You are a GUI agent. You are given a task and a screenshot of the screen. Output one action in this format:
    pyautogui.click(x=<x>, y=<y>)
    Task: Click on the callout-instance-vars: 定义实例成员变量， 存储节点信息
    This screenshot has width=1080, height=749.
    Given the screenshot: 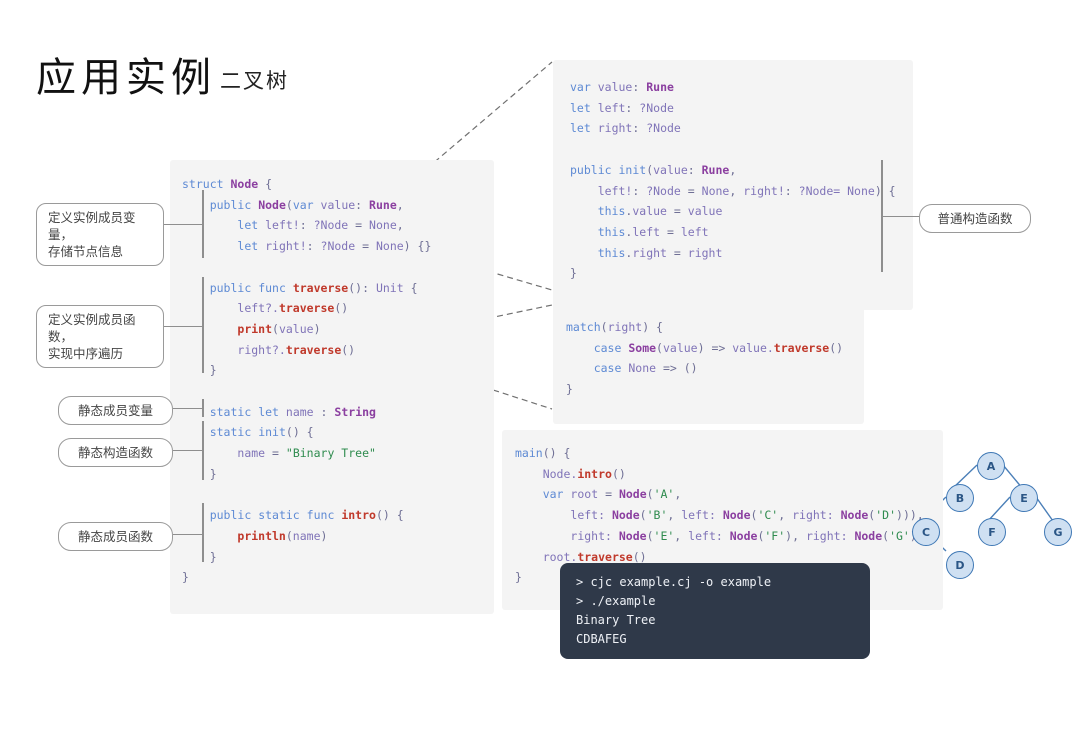 What is the action you would take?
    pyautogui.click(x=100, y=234)
    